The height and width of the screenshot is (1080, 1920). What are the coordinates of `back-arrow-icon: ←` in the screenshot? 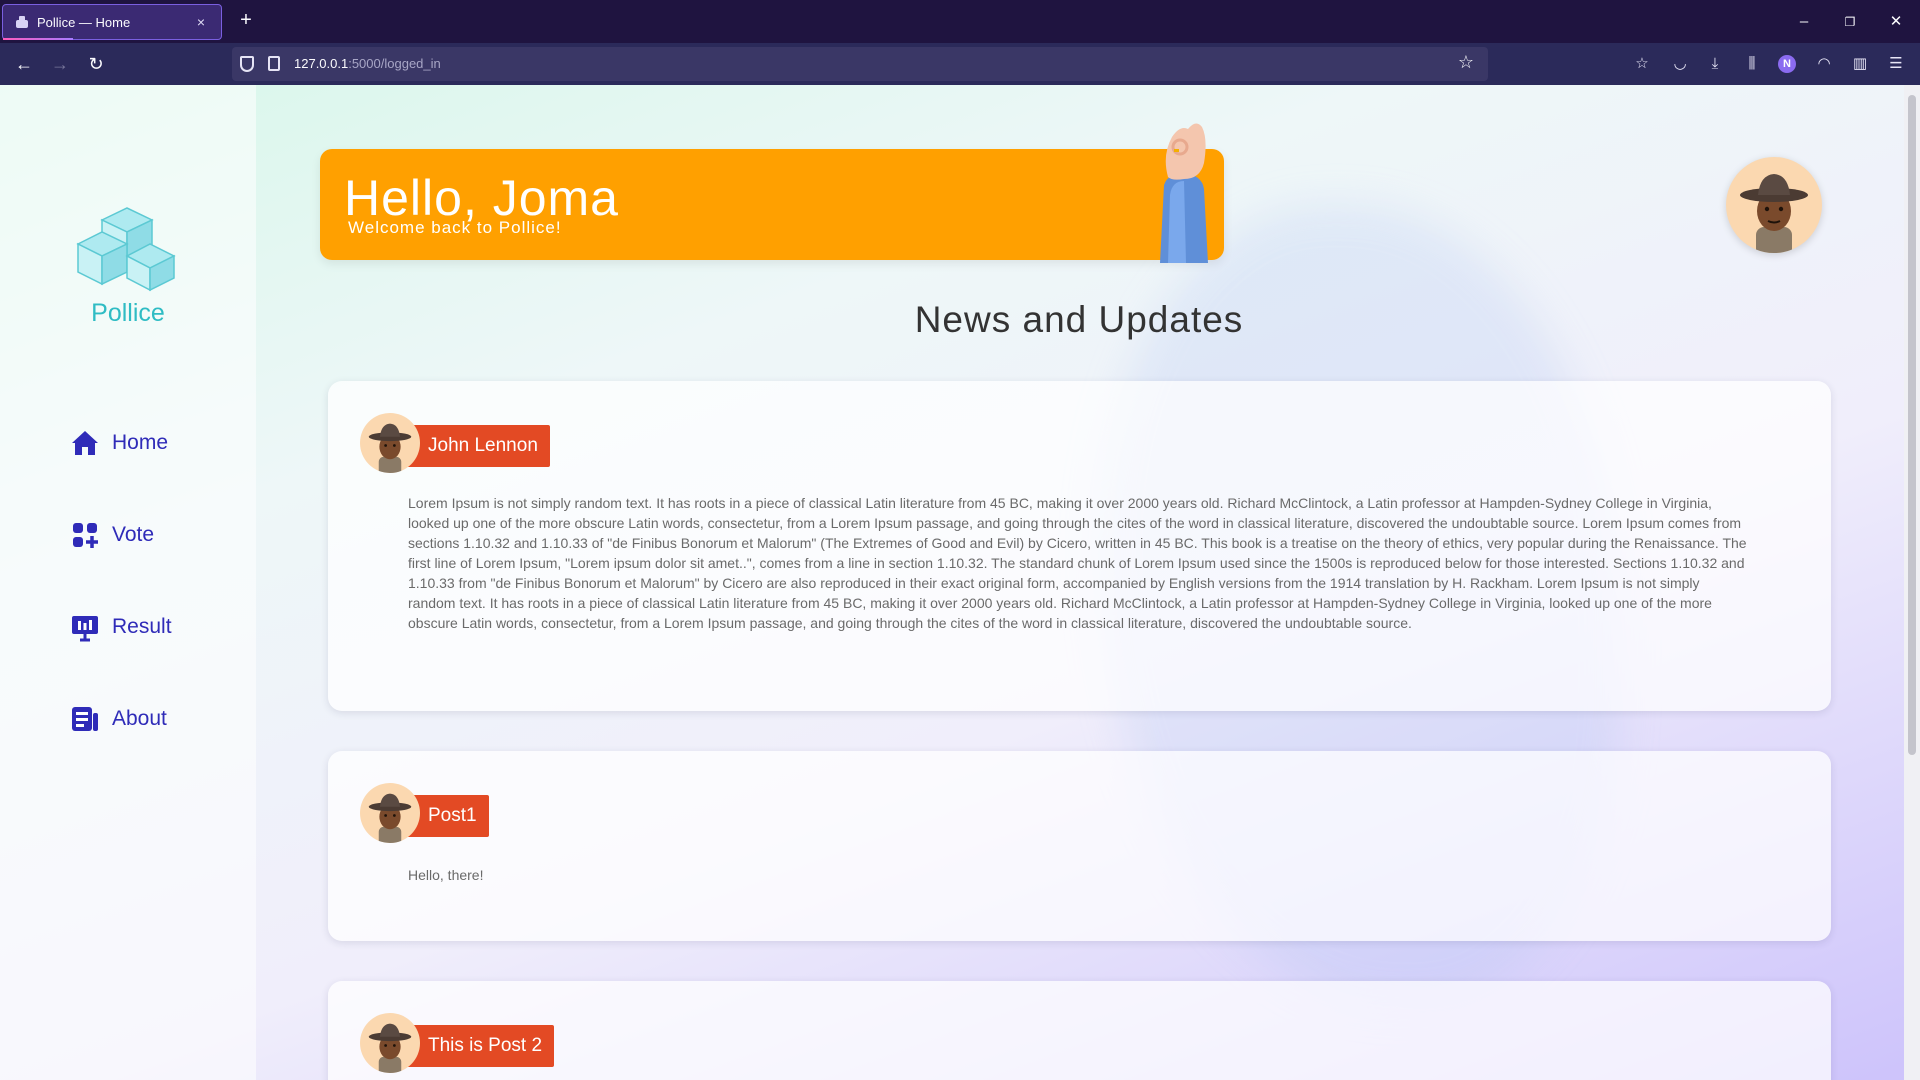 It's located at (24, 64).